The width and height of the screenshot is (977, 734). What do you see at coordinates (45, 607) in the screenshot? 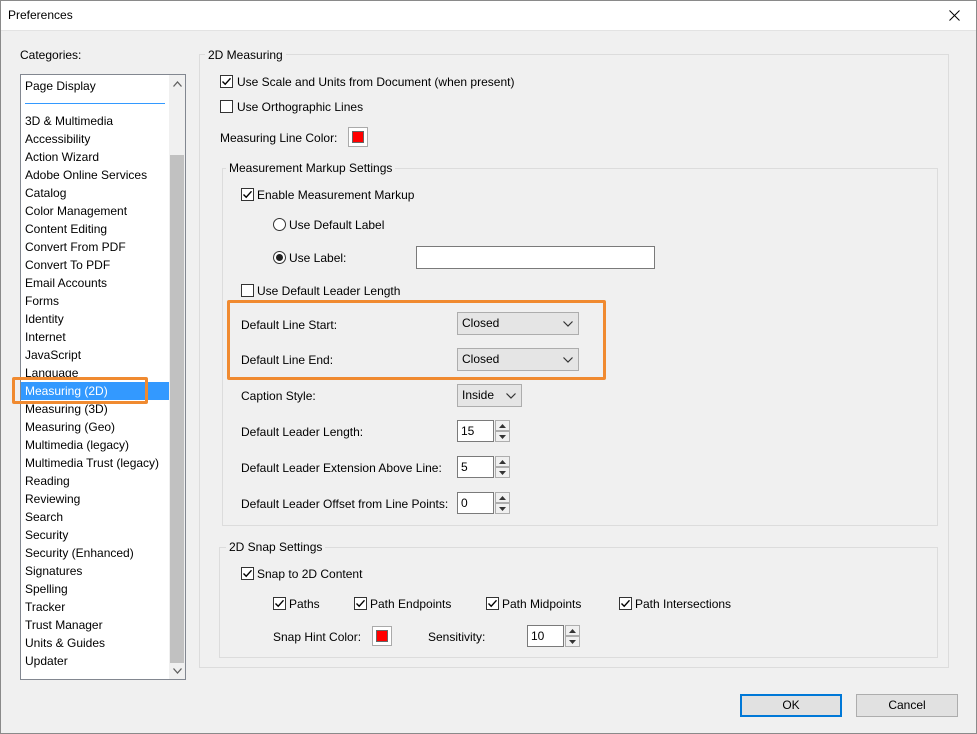
I see `category-item: Tracker` at bounding box center [45, 607].